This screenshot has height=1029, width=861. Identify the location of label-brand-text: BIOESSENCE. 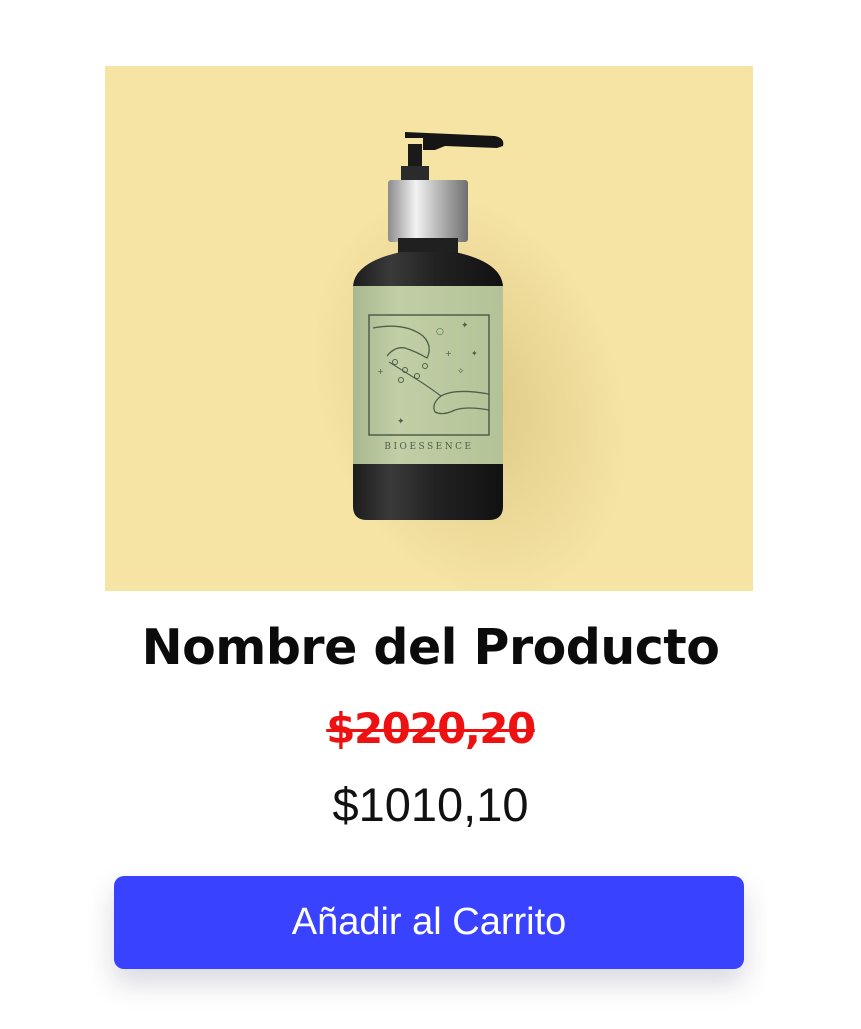
(428, 447).